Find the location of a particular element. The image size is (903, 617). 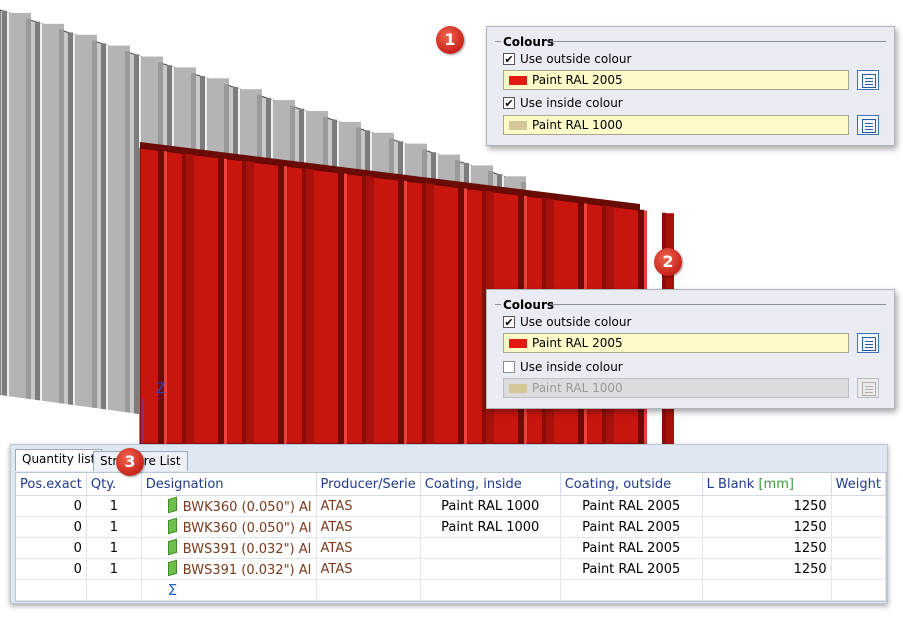

column-header-l-blank: L Blank [mm] is located at coordinates (767, 484).